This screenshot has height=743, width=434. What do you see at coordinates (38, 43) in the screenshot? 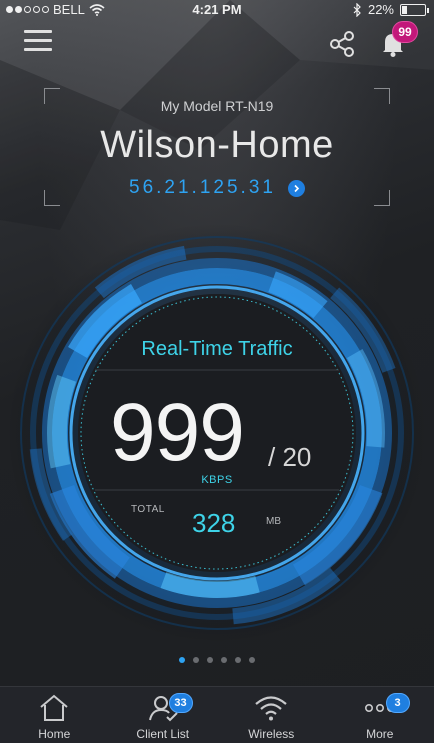
I see `hamburger-menu-icon` at bounding box center [38, 43].